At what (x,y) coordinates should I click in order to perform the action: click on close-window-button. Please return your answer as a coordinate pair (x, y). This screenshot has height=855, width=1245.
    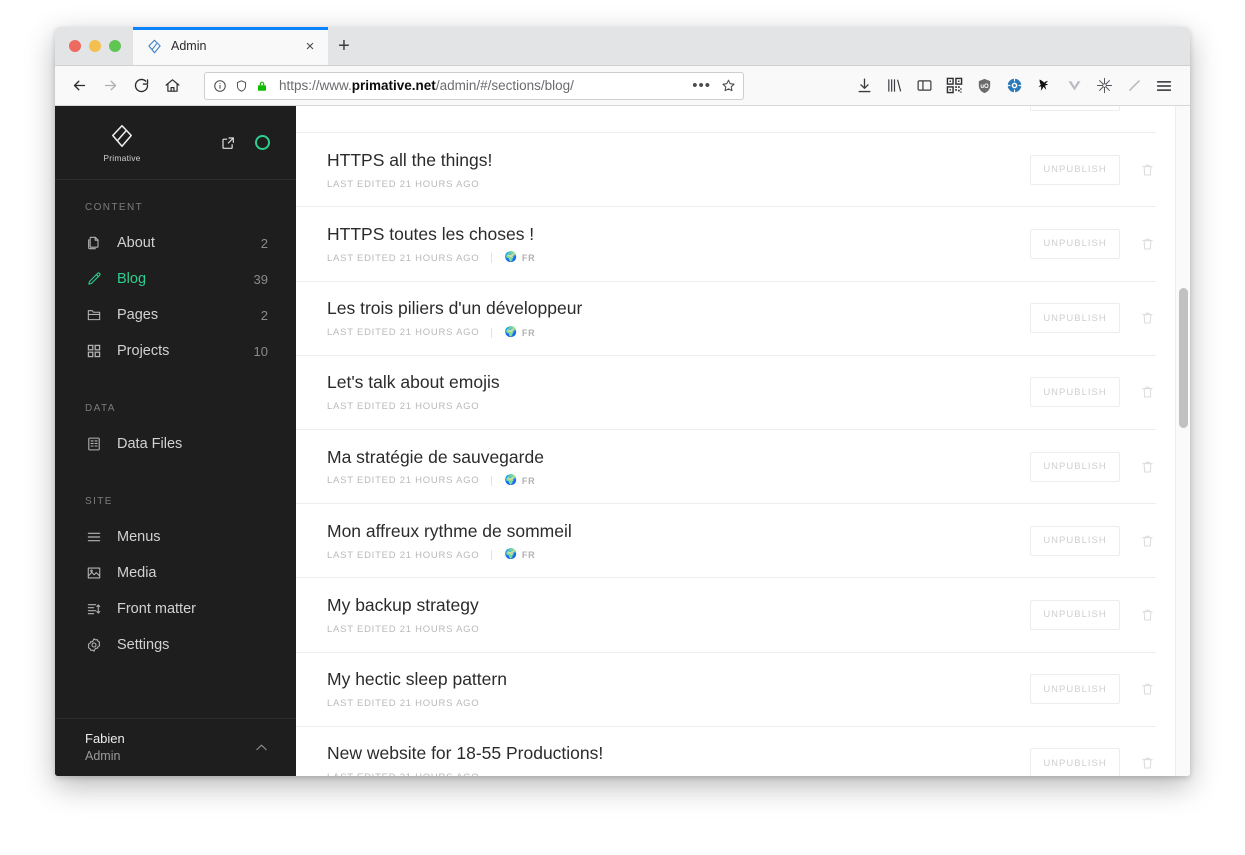
    Looking at the image, I should click on (75, 45).